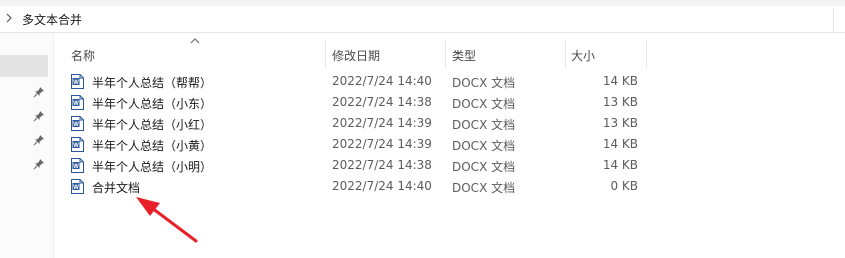  Describe the element at coordinates (27, 145) in the screenshot. I see `navigation-pane` at that location.